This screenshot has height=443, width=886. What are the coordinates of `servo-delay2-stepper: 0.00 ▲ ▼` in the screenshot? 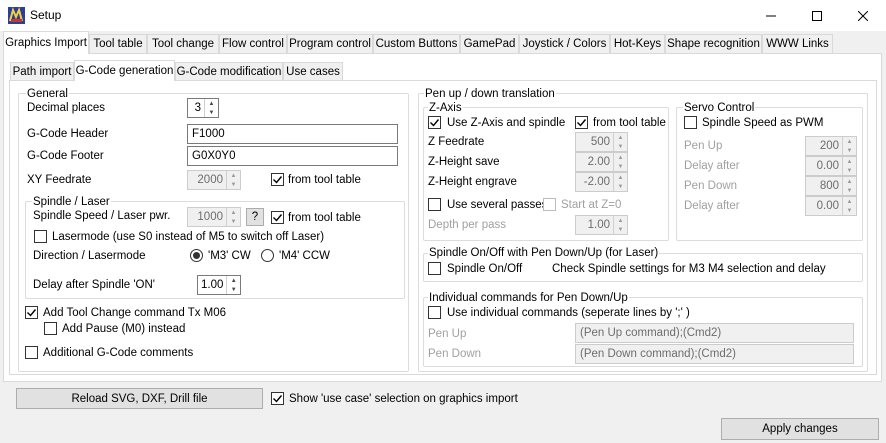 It's located at (831, 206).